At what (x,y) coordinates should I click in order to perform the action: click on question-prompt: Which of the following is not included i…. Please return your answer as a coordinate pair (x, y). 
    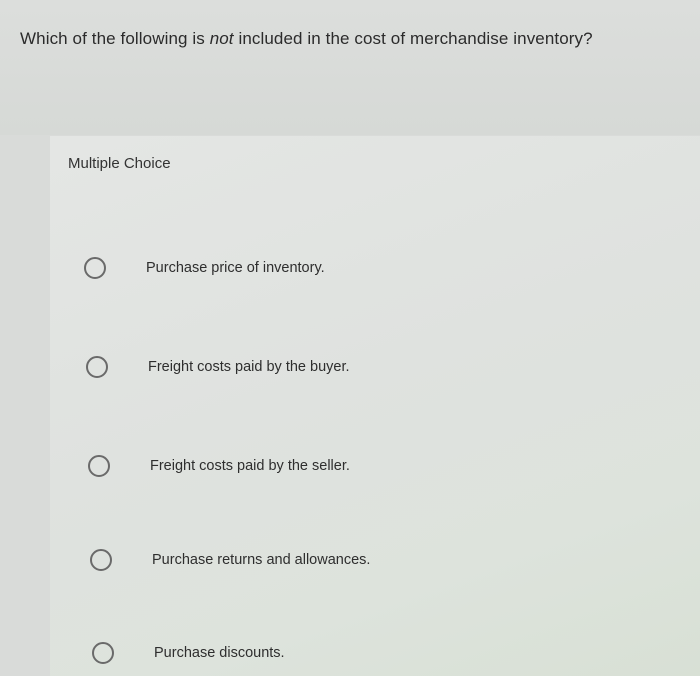
    Looking at the image, I should click on (306, 39).